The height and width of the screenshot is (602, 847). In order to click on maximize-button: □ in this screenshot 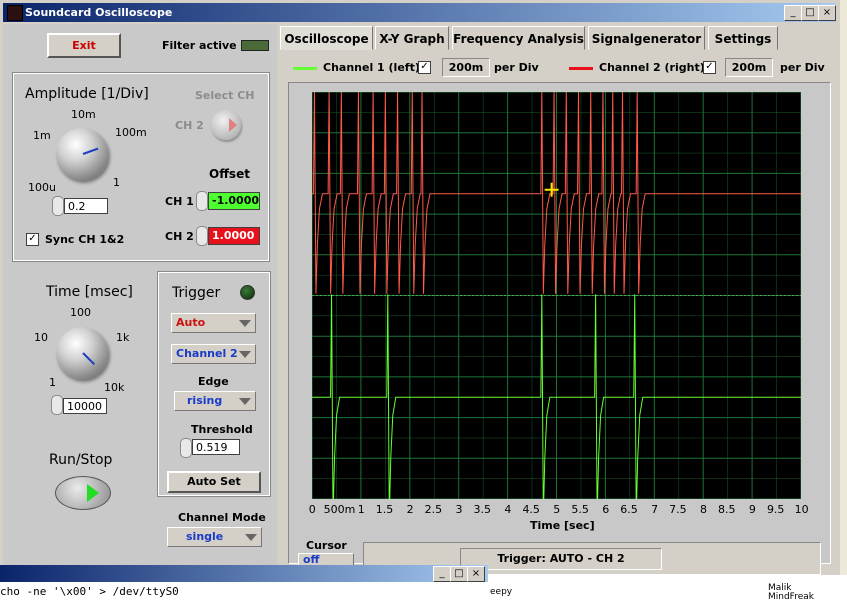, I will do `click(810, 13)`.